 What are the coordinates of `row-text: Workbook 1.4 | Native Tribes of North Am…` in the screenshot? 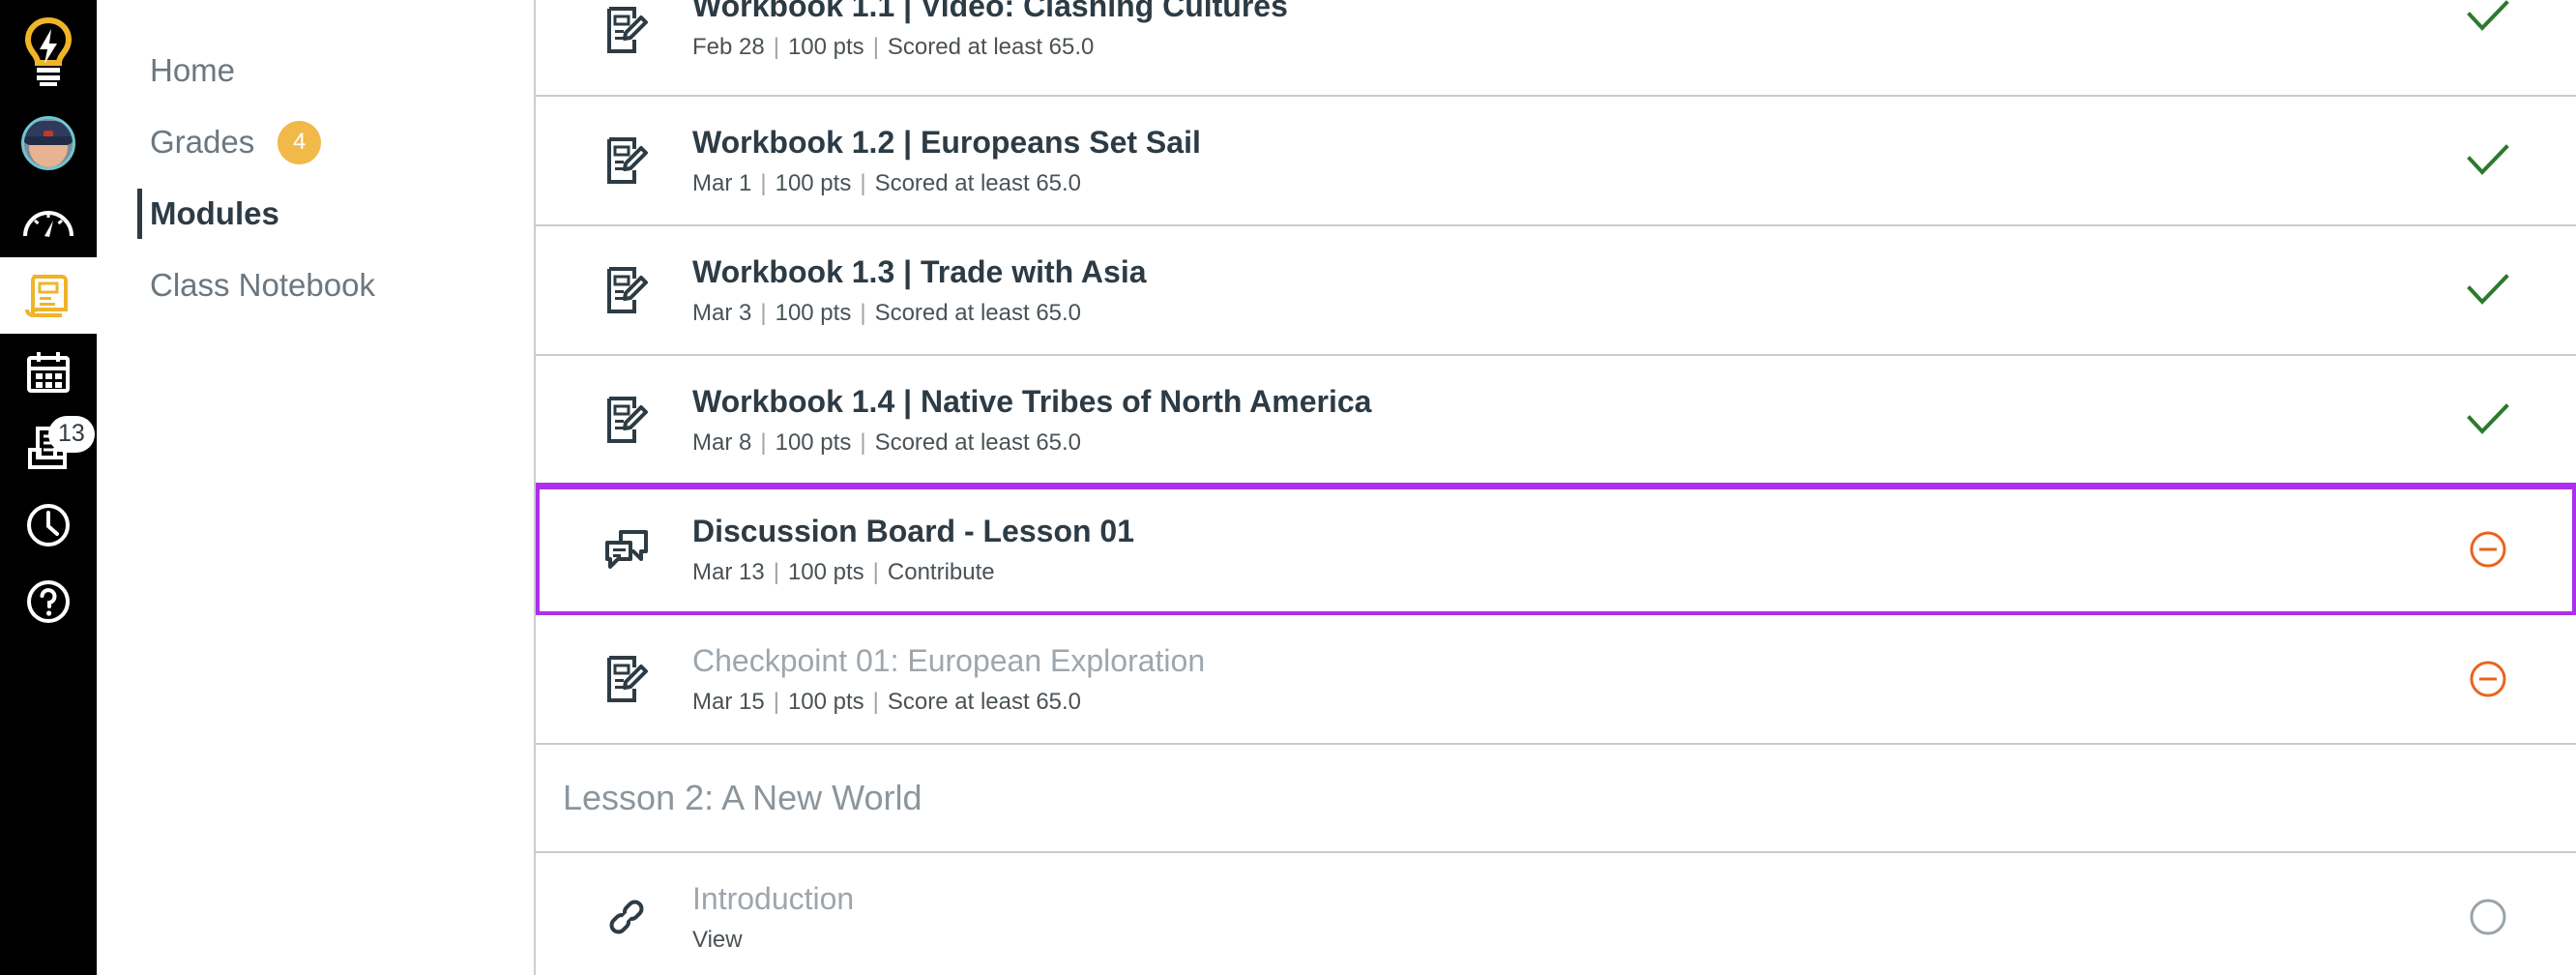 It's located at (1561, 420).